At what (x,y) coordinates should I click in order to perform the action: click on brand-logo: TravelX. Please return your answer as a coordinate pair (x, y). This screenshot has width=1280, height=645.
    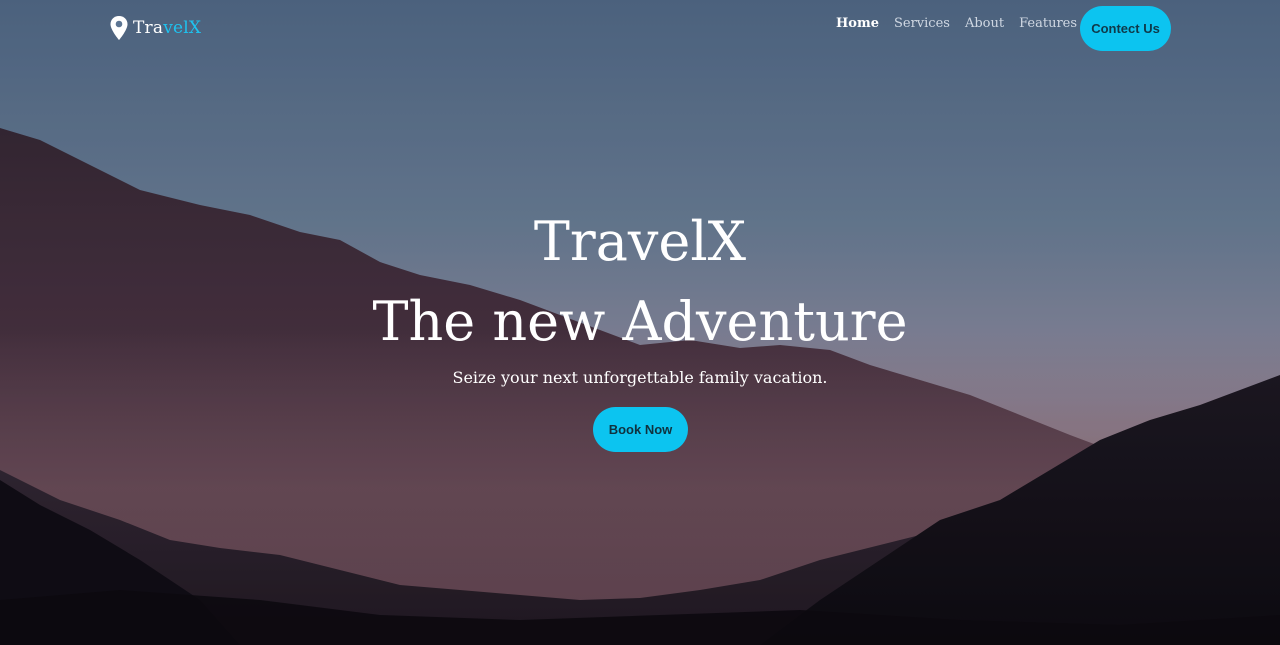
    Looking at the image, I should click on (155, 28).